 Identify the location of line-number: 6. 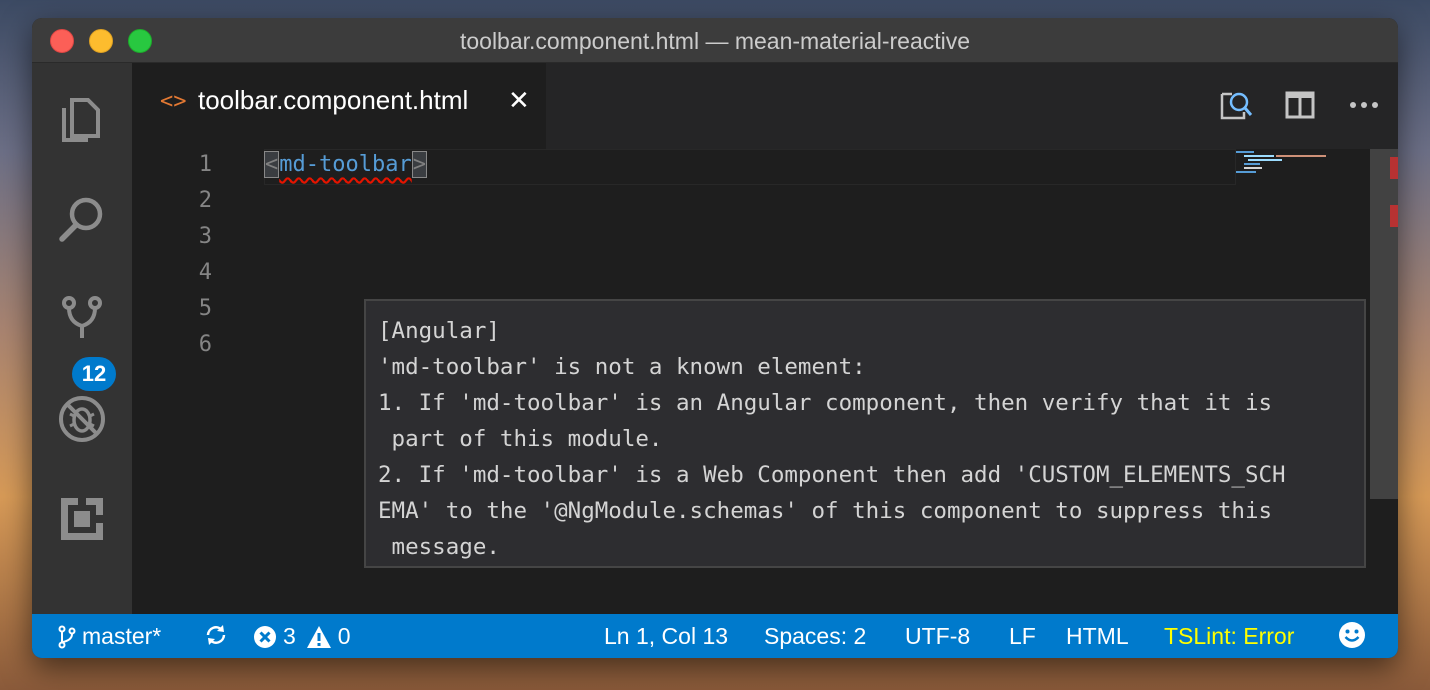
(205, 344).